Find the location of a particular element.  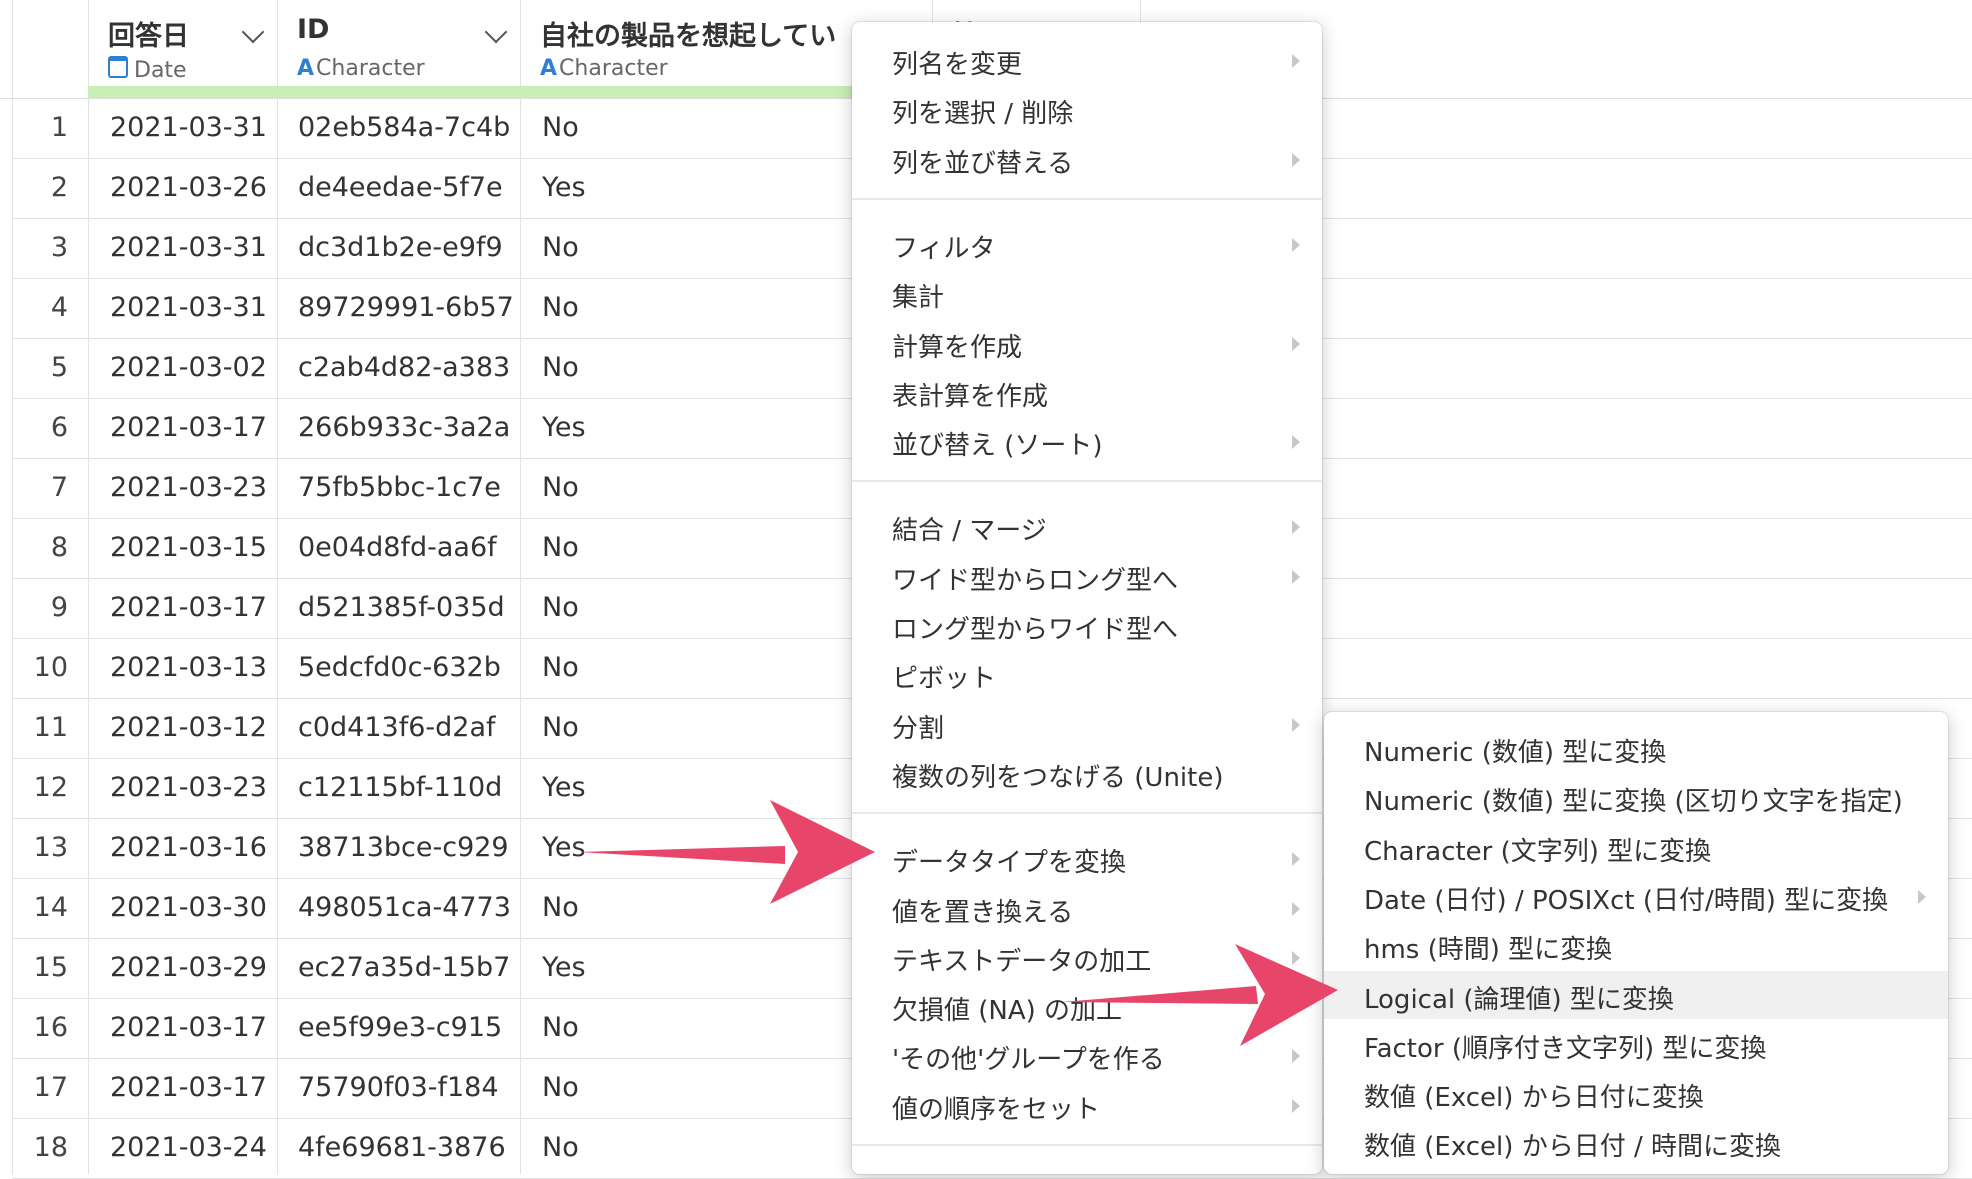

menu-item: 列を並び替える is located at coordinates (1087, 159).